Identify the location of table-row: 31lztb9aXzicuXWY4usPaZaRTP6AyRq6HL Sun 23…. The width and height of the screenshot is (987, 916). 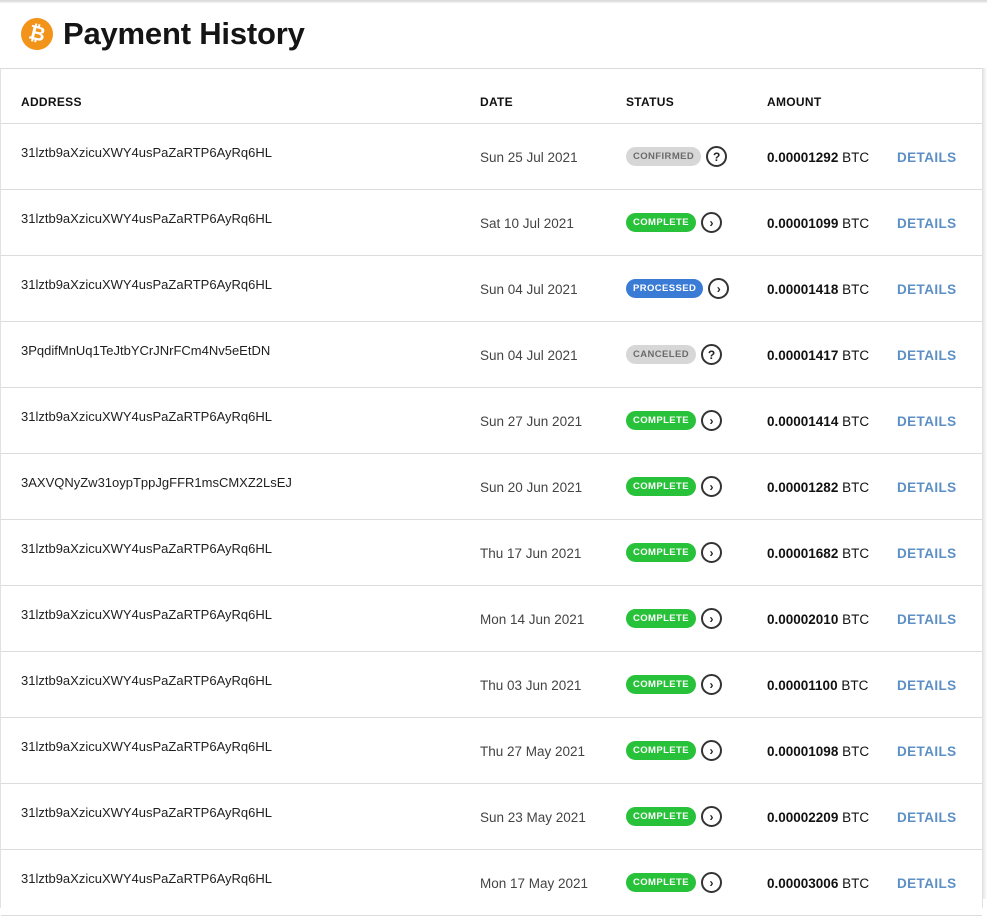
(491, 817).